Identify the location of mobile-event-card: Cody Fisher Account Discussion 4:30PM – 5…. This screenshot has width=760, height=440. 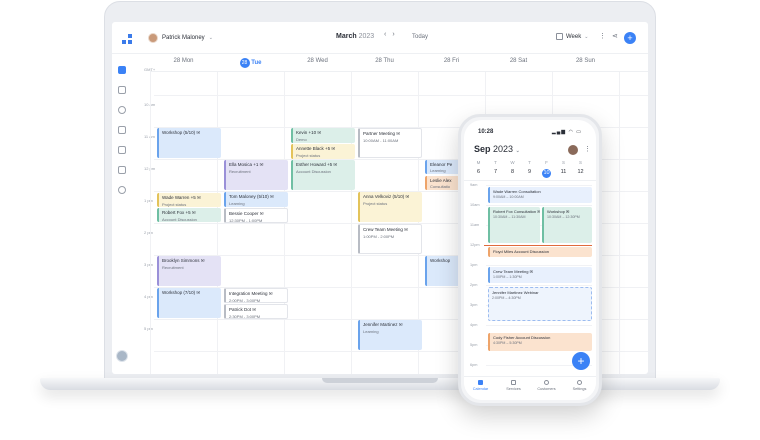
(540, 342).